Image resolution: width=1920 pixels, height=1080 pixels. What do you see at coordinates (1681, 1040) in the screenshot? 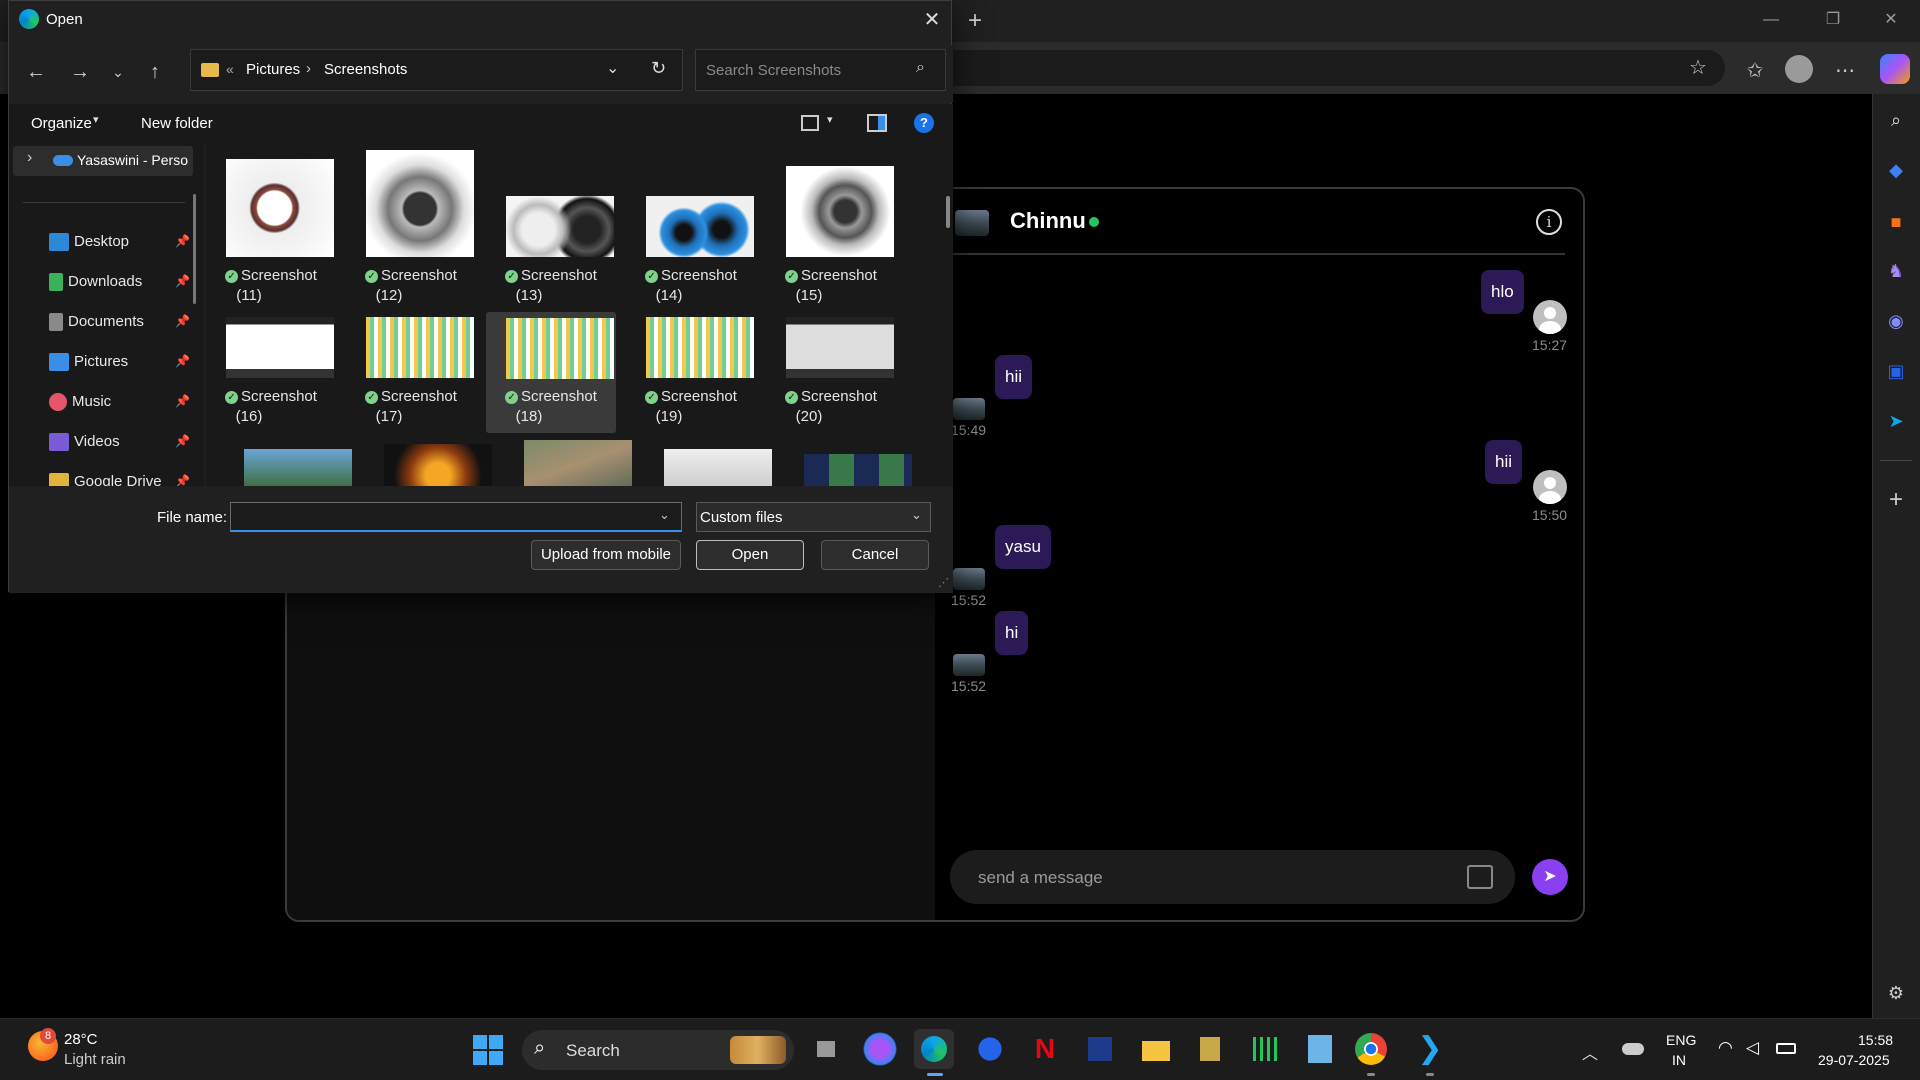
I see `language-top: ENG` at bounding box center [1681, 1040].